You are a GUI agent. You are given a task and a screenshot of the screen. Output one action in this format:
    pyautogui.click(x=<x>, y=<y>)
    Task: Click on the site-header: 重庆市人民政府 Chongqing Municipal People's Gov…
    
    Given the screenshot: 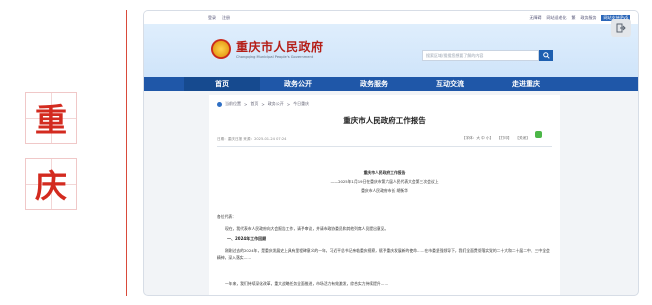 What is the action you would take?
    pyautogui.click(x=391, y=50)
    